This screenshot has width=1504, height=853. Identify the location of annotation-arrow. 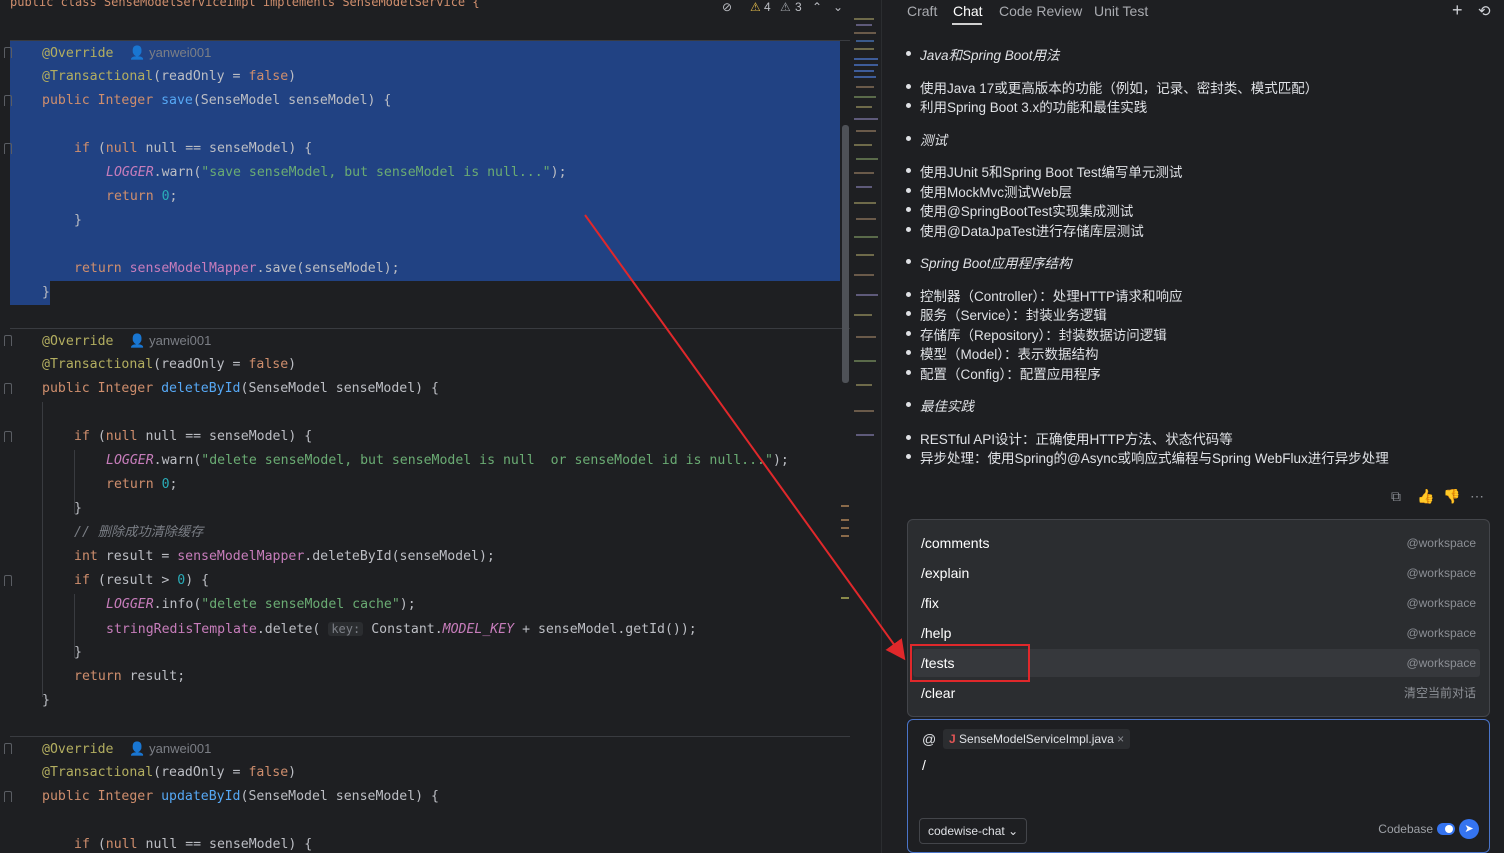
(745, 437).